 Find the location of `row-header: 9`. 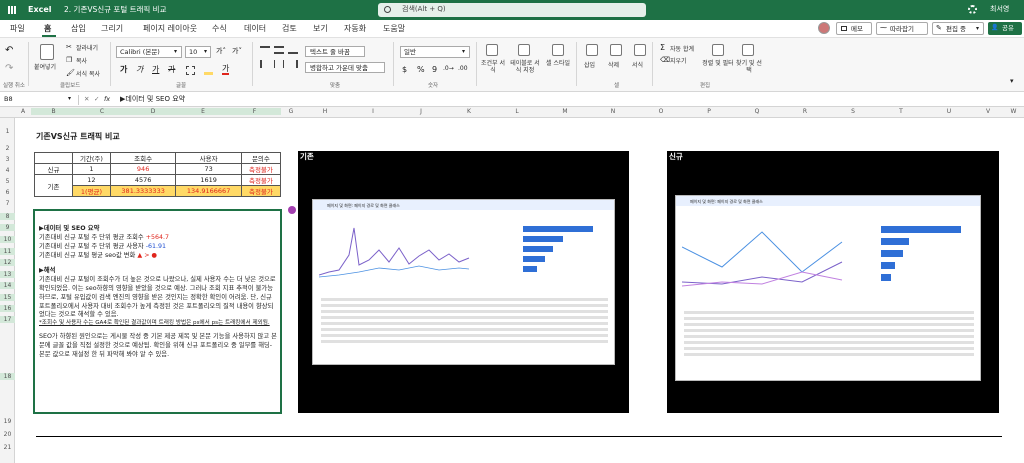

row-header: 9 is located at coordinates (7, 227).